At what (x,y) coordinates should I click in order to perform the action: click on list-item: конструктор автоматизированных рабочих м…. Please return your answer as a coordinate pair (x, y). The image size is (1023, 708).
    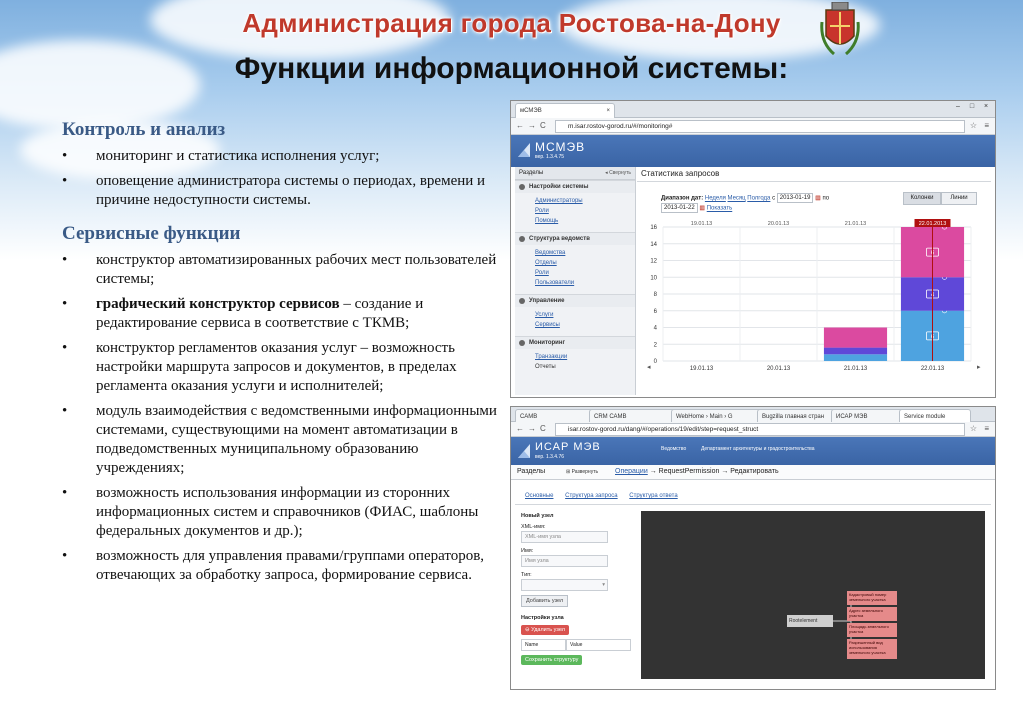
    Looking at the image, I should click on (282, 270).